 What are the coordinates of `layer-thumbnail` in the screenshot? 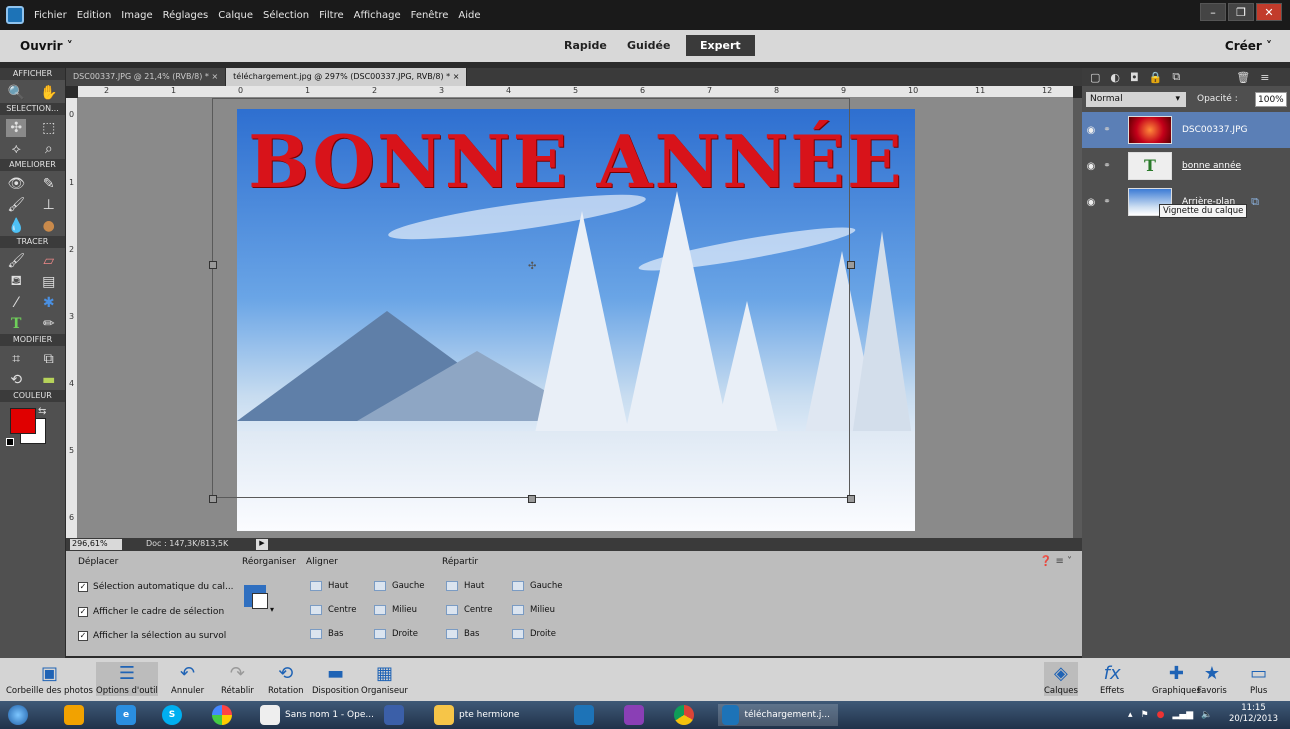 It's located at (1150, 130).